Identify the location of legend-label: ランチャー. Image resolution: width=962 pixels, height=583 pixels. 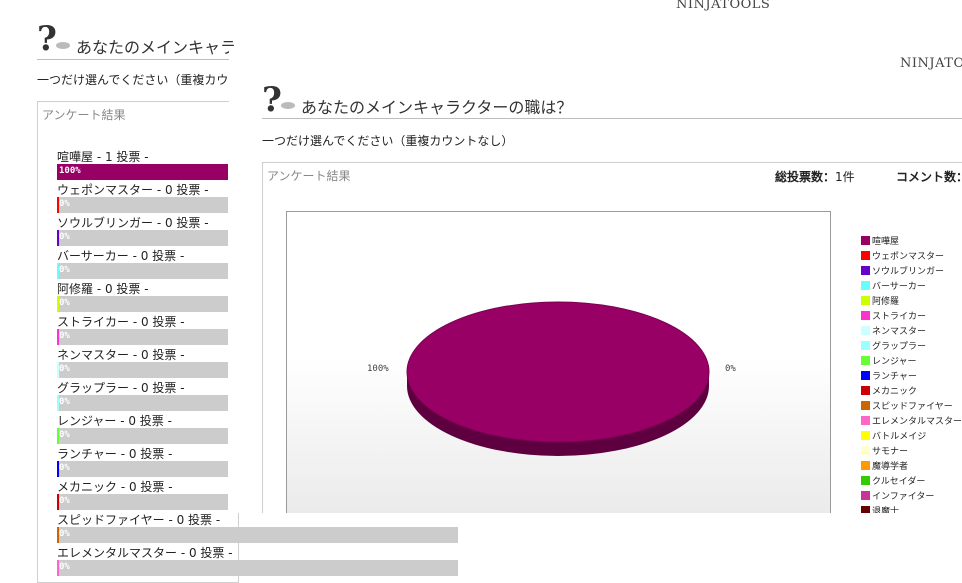
(894, 377).